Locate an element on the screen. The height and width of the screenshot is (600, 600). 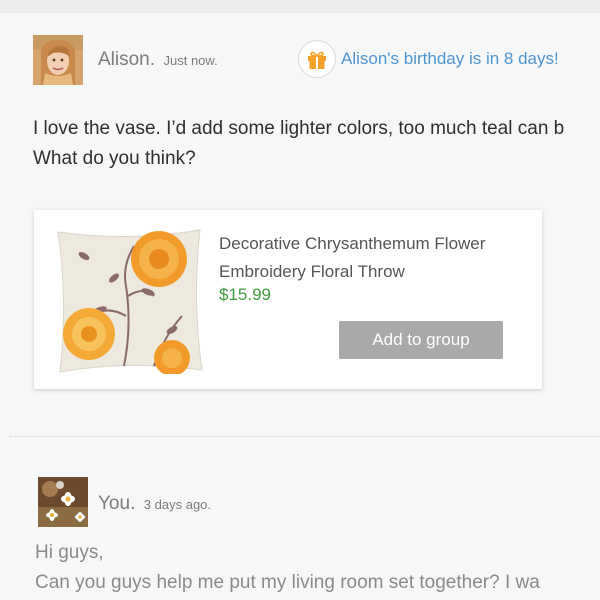
avatar-alison is located at coordinates (58, 60).